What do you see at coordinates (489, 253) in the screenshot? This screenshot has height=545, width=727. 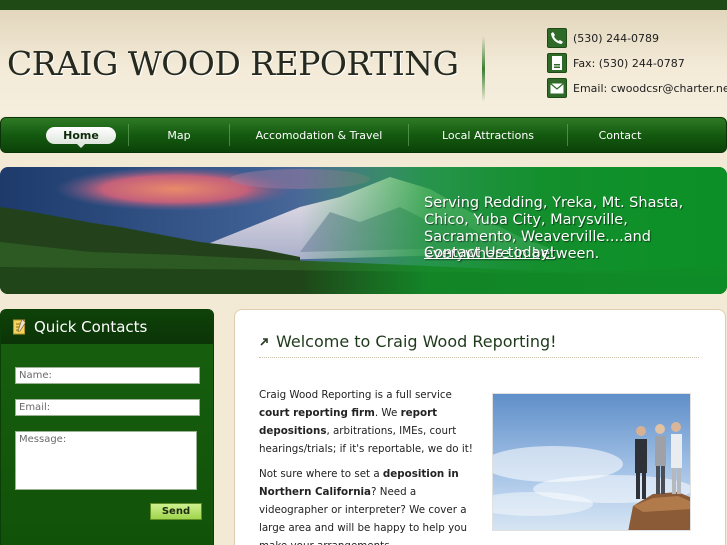 I see `contact-us-link: Contact Us today!` at bounding box center [489, 253].